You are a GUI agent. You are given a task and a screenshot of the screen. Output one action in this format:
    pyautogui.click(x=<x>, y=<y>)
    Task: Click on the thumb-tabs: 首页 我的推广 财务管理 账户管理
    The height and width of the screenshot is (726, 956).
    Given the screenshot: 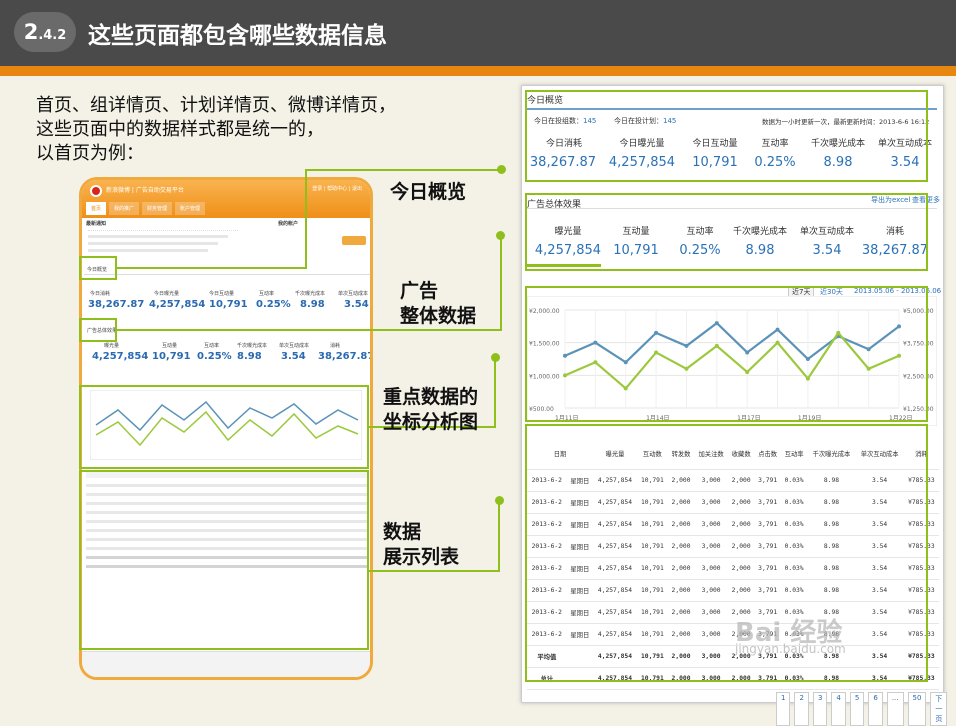 What is the action you would take?
    pyautogui.click(x=146, y=208)
    